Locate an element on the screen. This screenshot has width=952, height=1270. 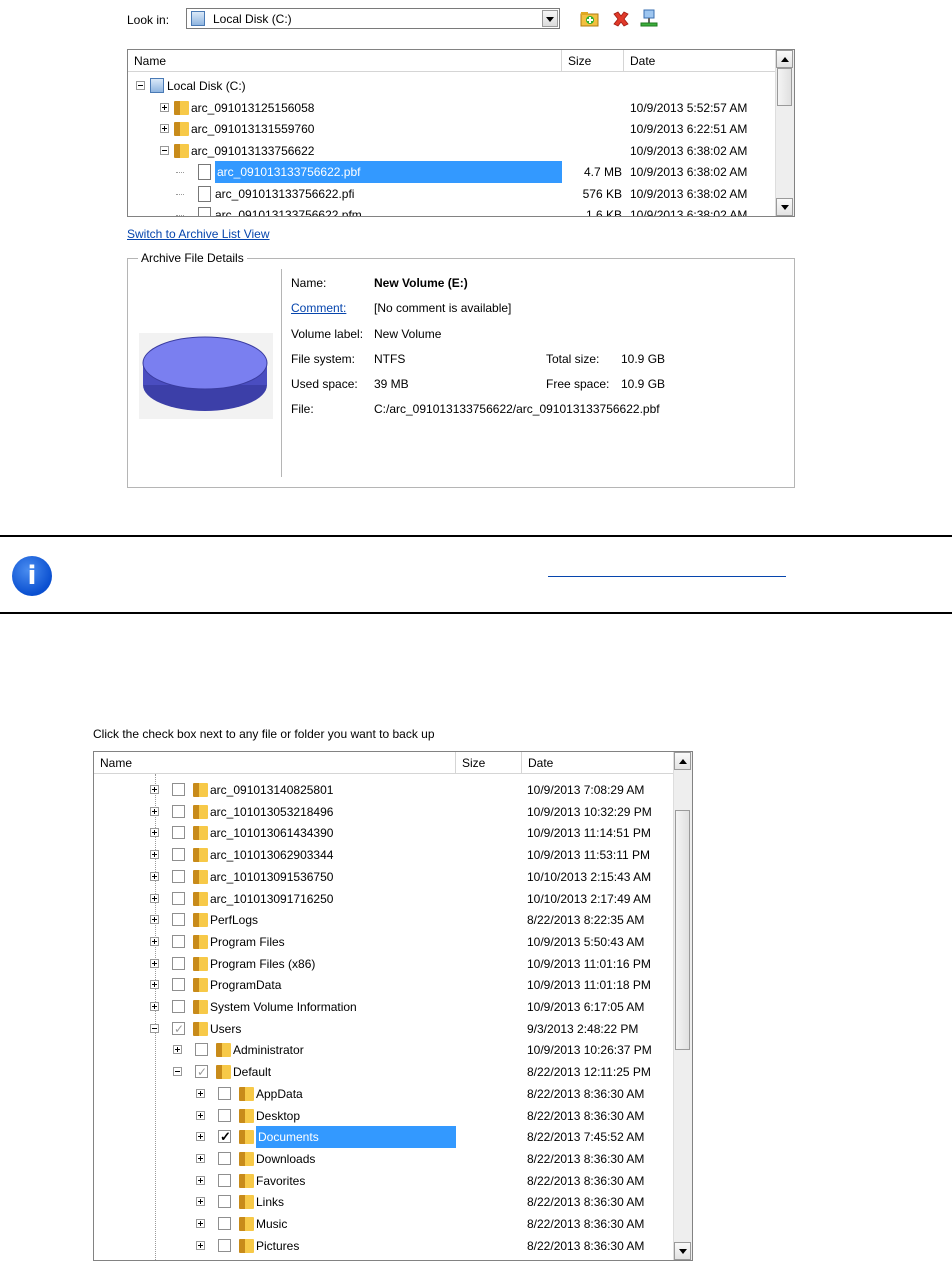
table-row: Local Disk (C:) is located at coordinates (453, 86).